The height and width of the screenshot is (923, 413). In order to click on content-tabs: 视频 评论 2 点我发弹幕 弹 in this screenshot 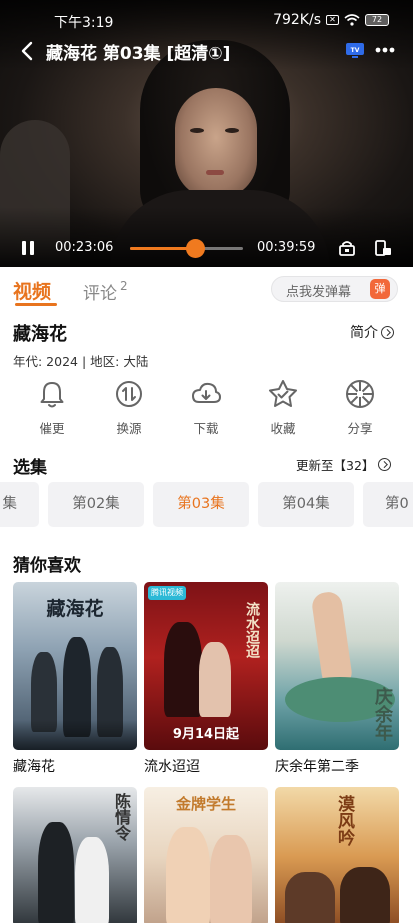, I will do `click(206, 289)`.